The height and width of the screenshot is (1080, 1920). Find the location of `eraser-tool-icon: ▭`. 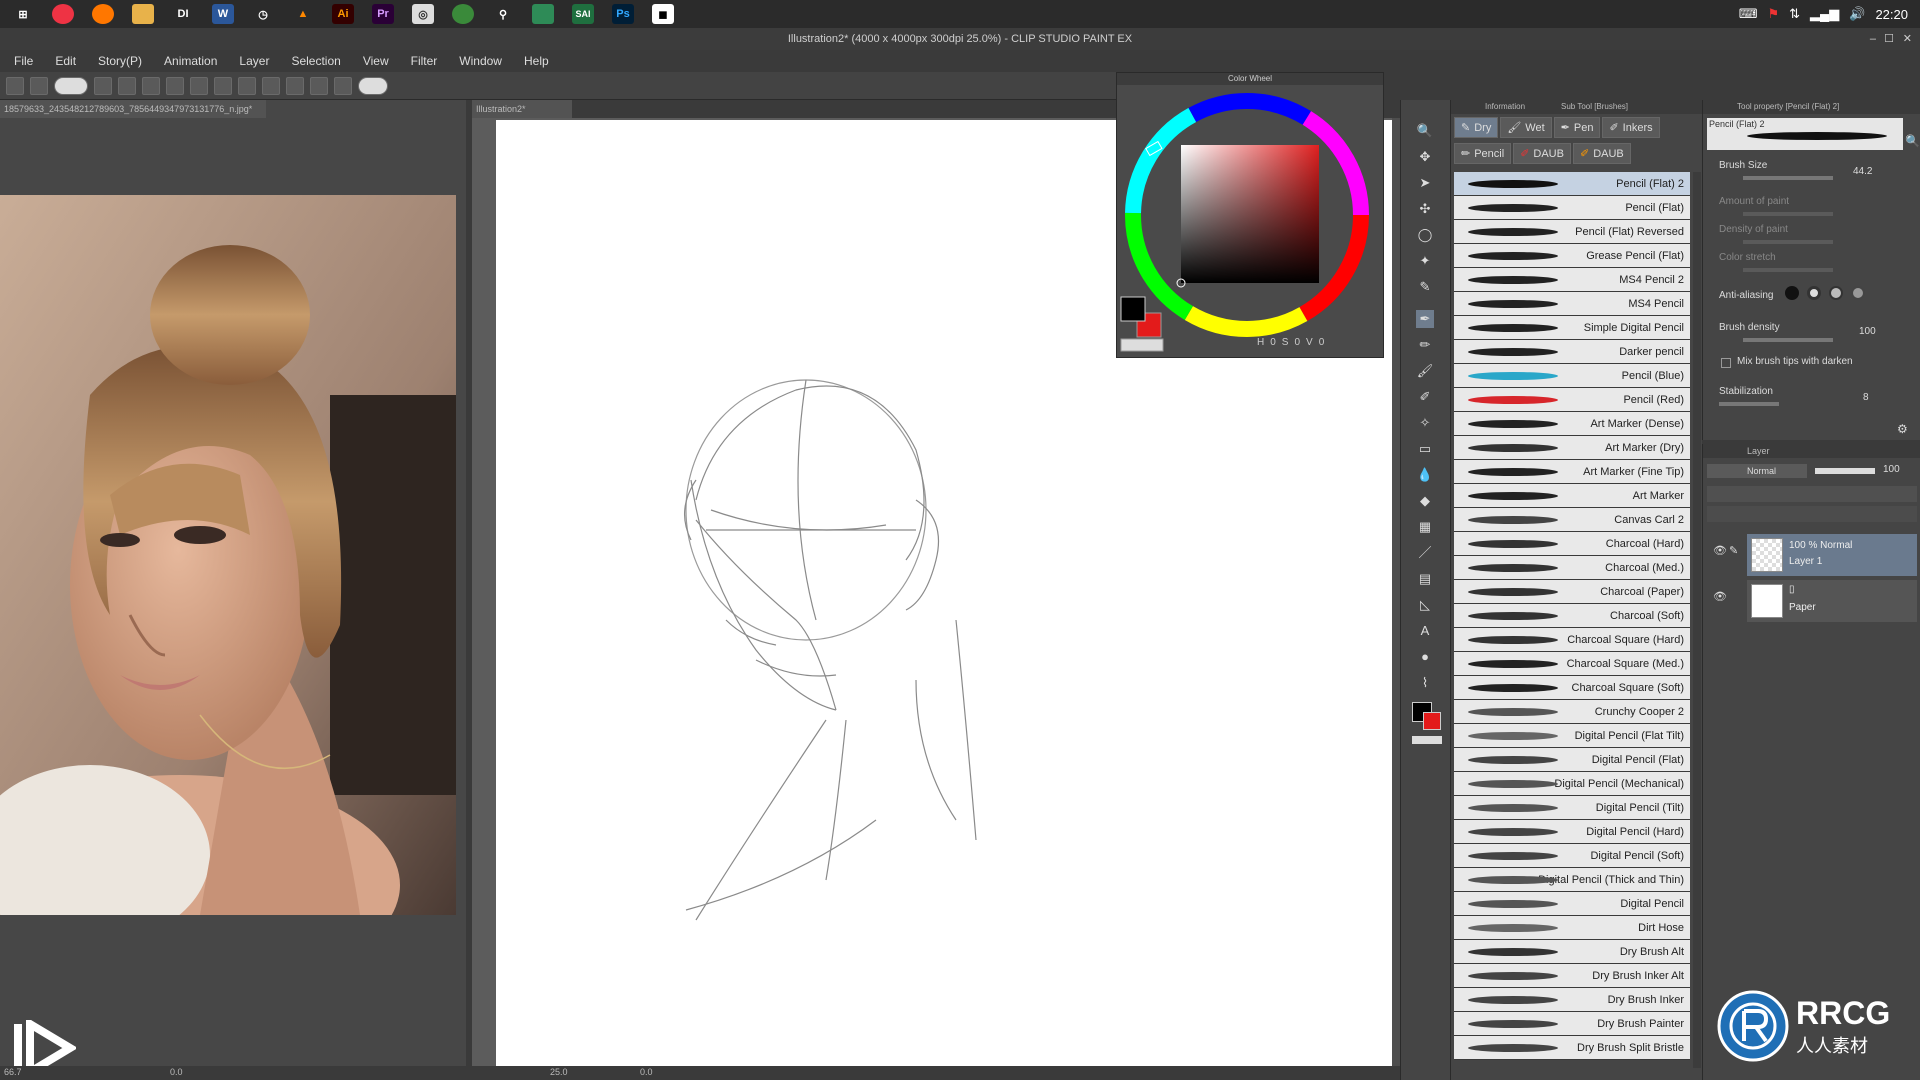

eraser-tool-icon: ▭ is located at coordinates (1425, 449).